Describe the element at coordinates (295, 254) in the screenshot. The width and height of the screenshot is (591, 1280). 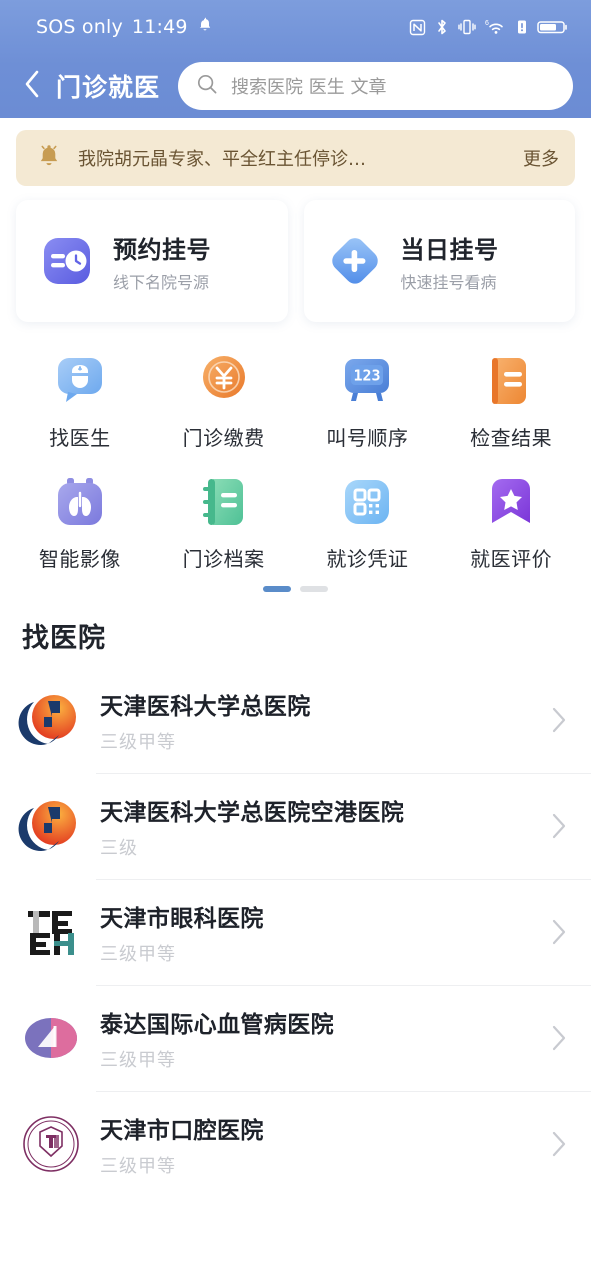
I see `quick-action-cards: 预约挂号 线下名院号源 当日挂号 快速挂号看病` at that location.